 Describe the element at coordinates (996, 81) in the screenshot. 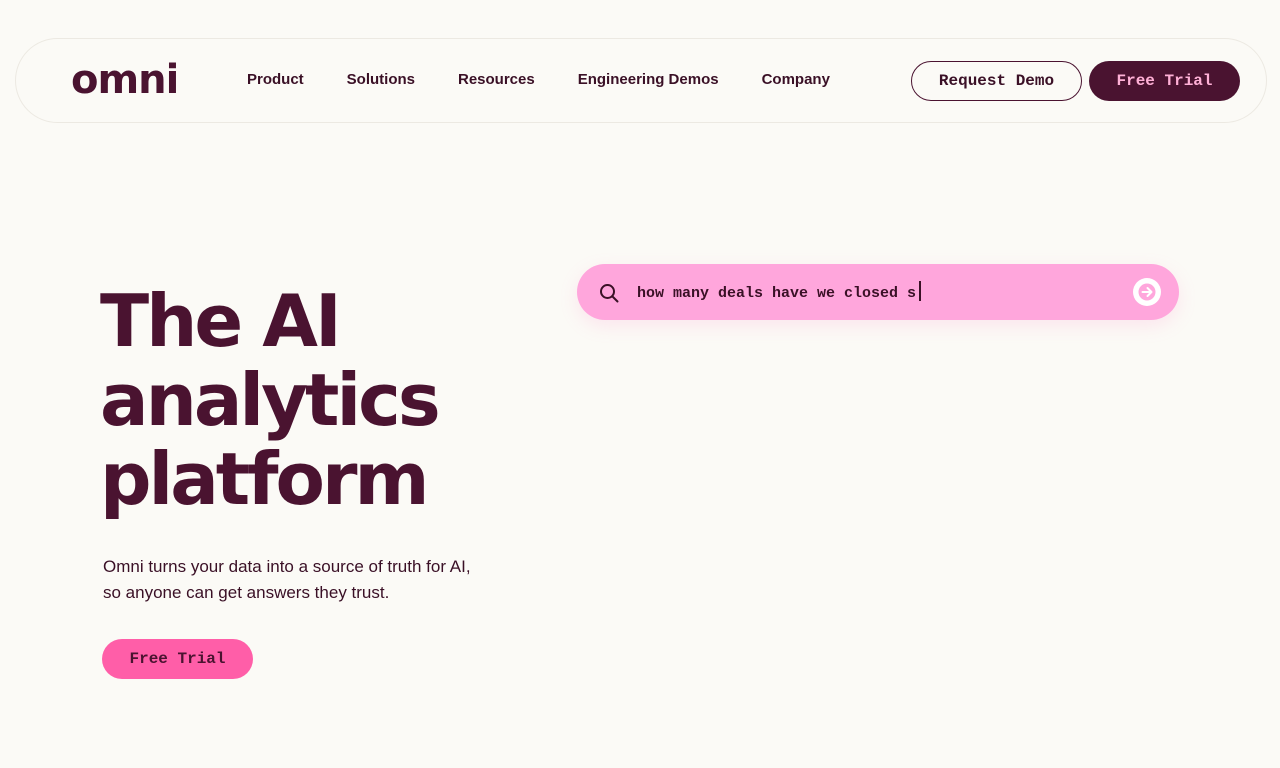

I see `request-demo-button: Request Demo` at that location.